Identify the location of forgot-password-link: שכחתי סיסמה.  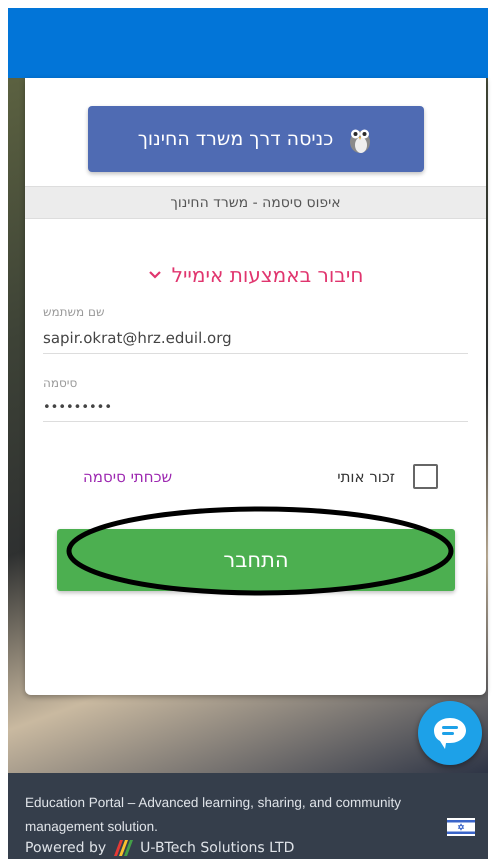
(127, 477).